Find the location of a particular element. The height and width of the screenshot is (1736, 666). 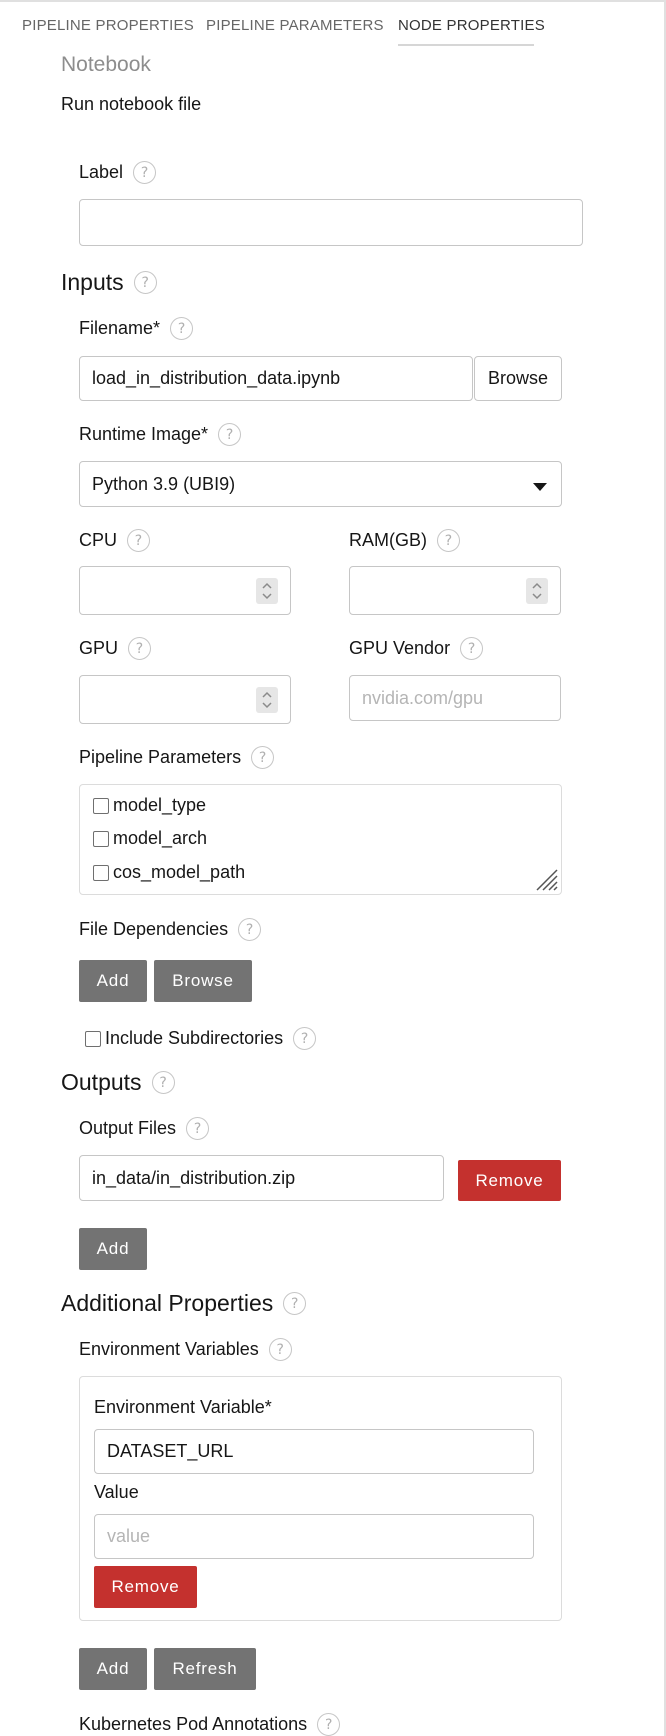

runtime-image-label-text: Runtime Image* is located at coordinates (144, 434).